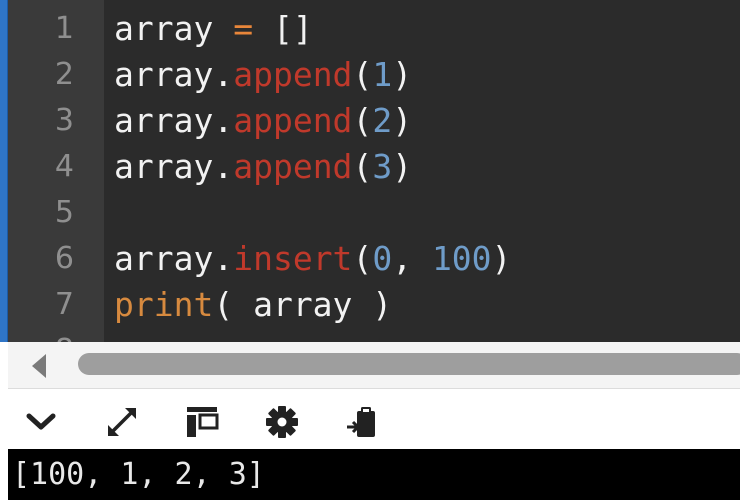 Image resolution: width=740 pixels, height=500 pixels. What do you see at coordinates (64, 304) in the screenshot?
I see `line-number: 7` at bounding box center [64, 304].